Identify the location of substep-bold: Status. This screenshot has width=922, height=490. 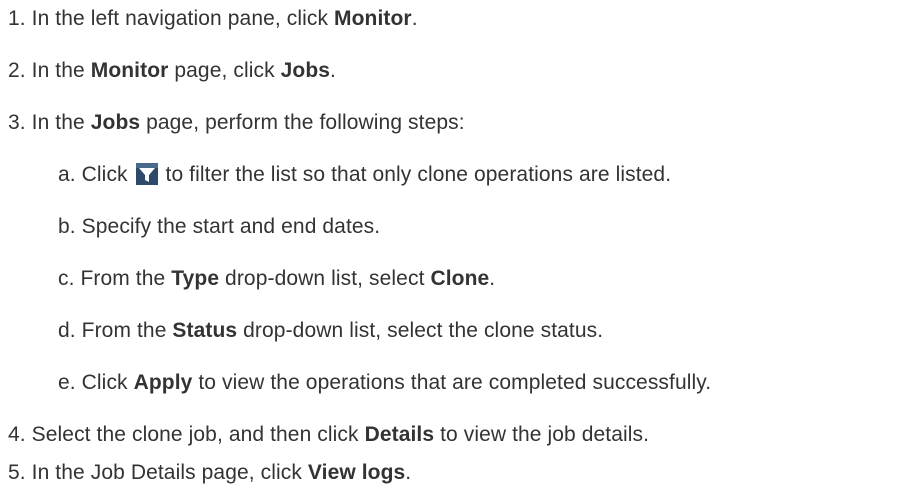
(205, 330).